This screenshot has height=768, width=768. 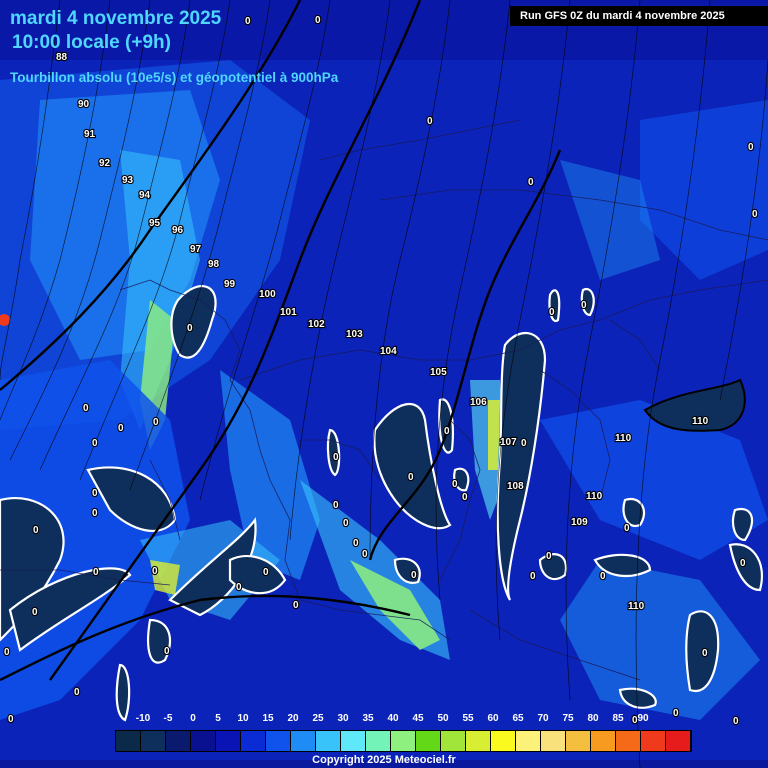 I want to click on isoline-label: 94, so click(x=145, y=195).